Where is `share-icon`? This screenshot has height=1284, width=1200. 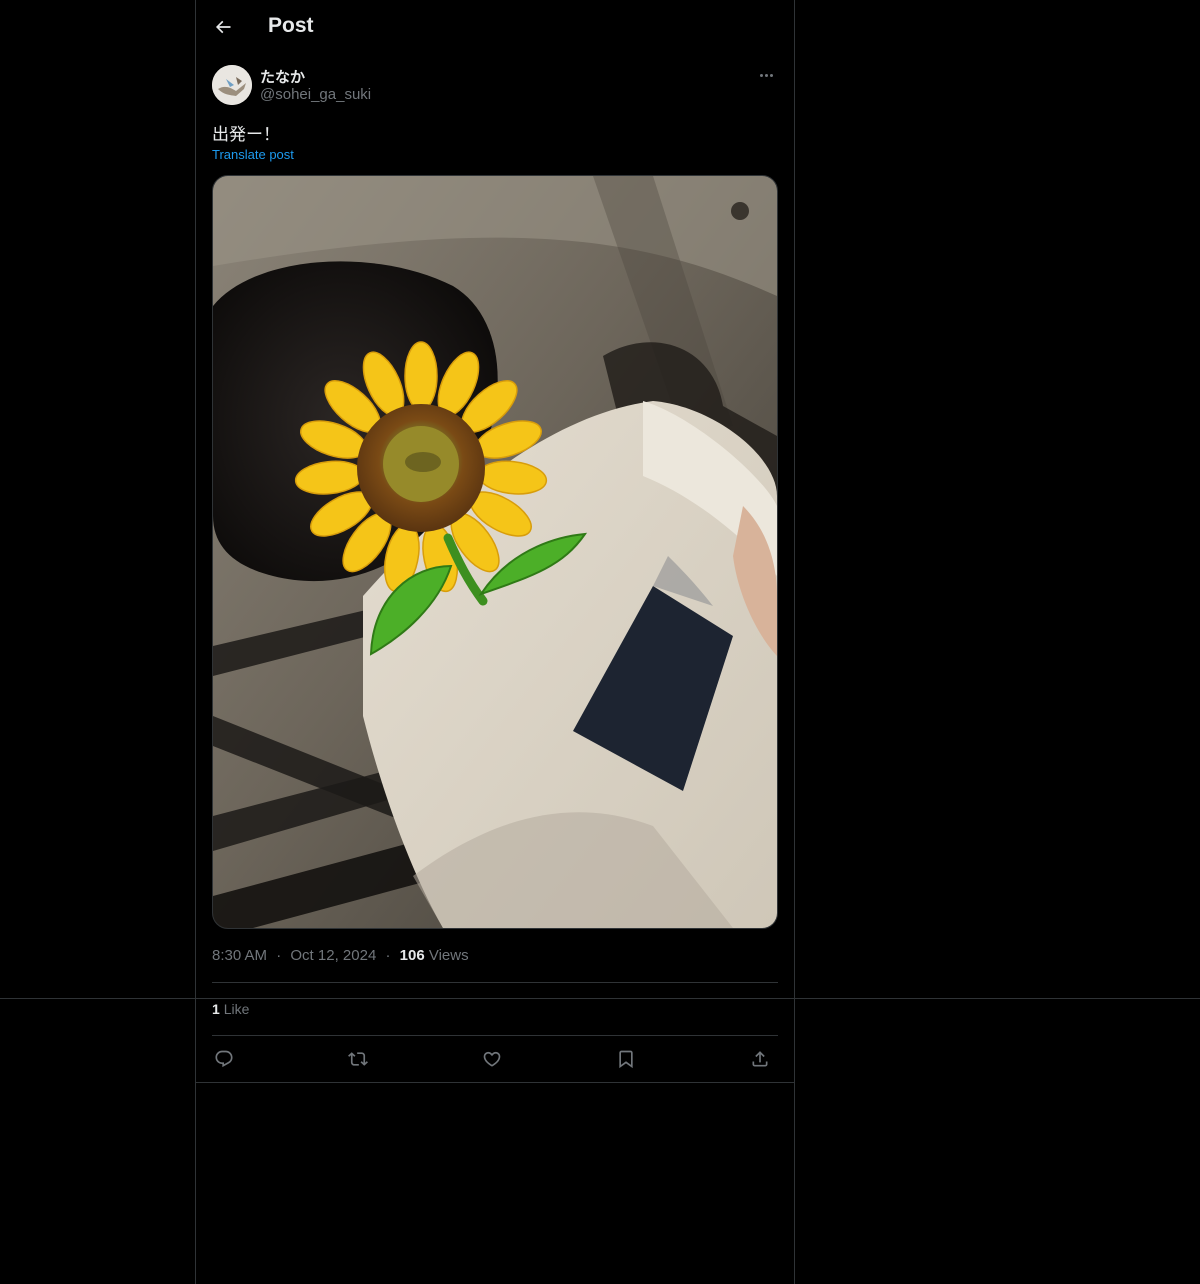
share-icon is located at coordinates (760, 1059).